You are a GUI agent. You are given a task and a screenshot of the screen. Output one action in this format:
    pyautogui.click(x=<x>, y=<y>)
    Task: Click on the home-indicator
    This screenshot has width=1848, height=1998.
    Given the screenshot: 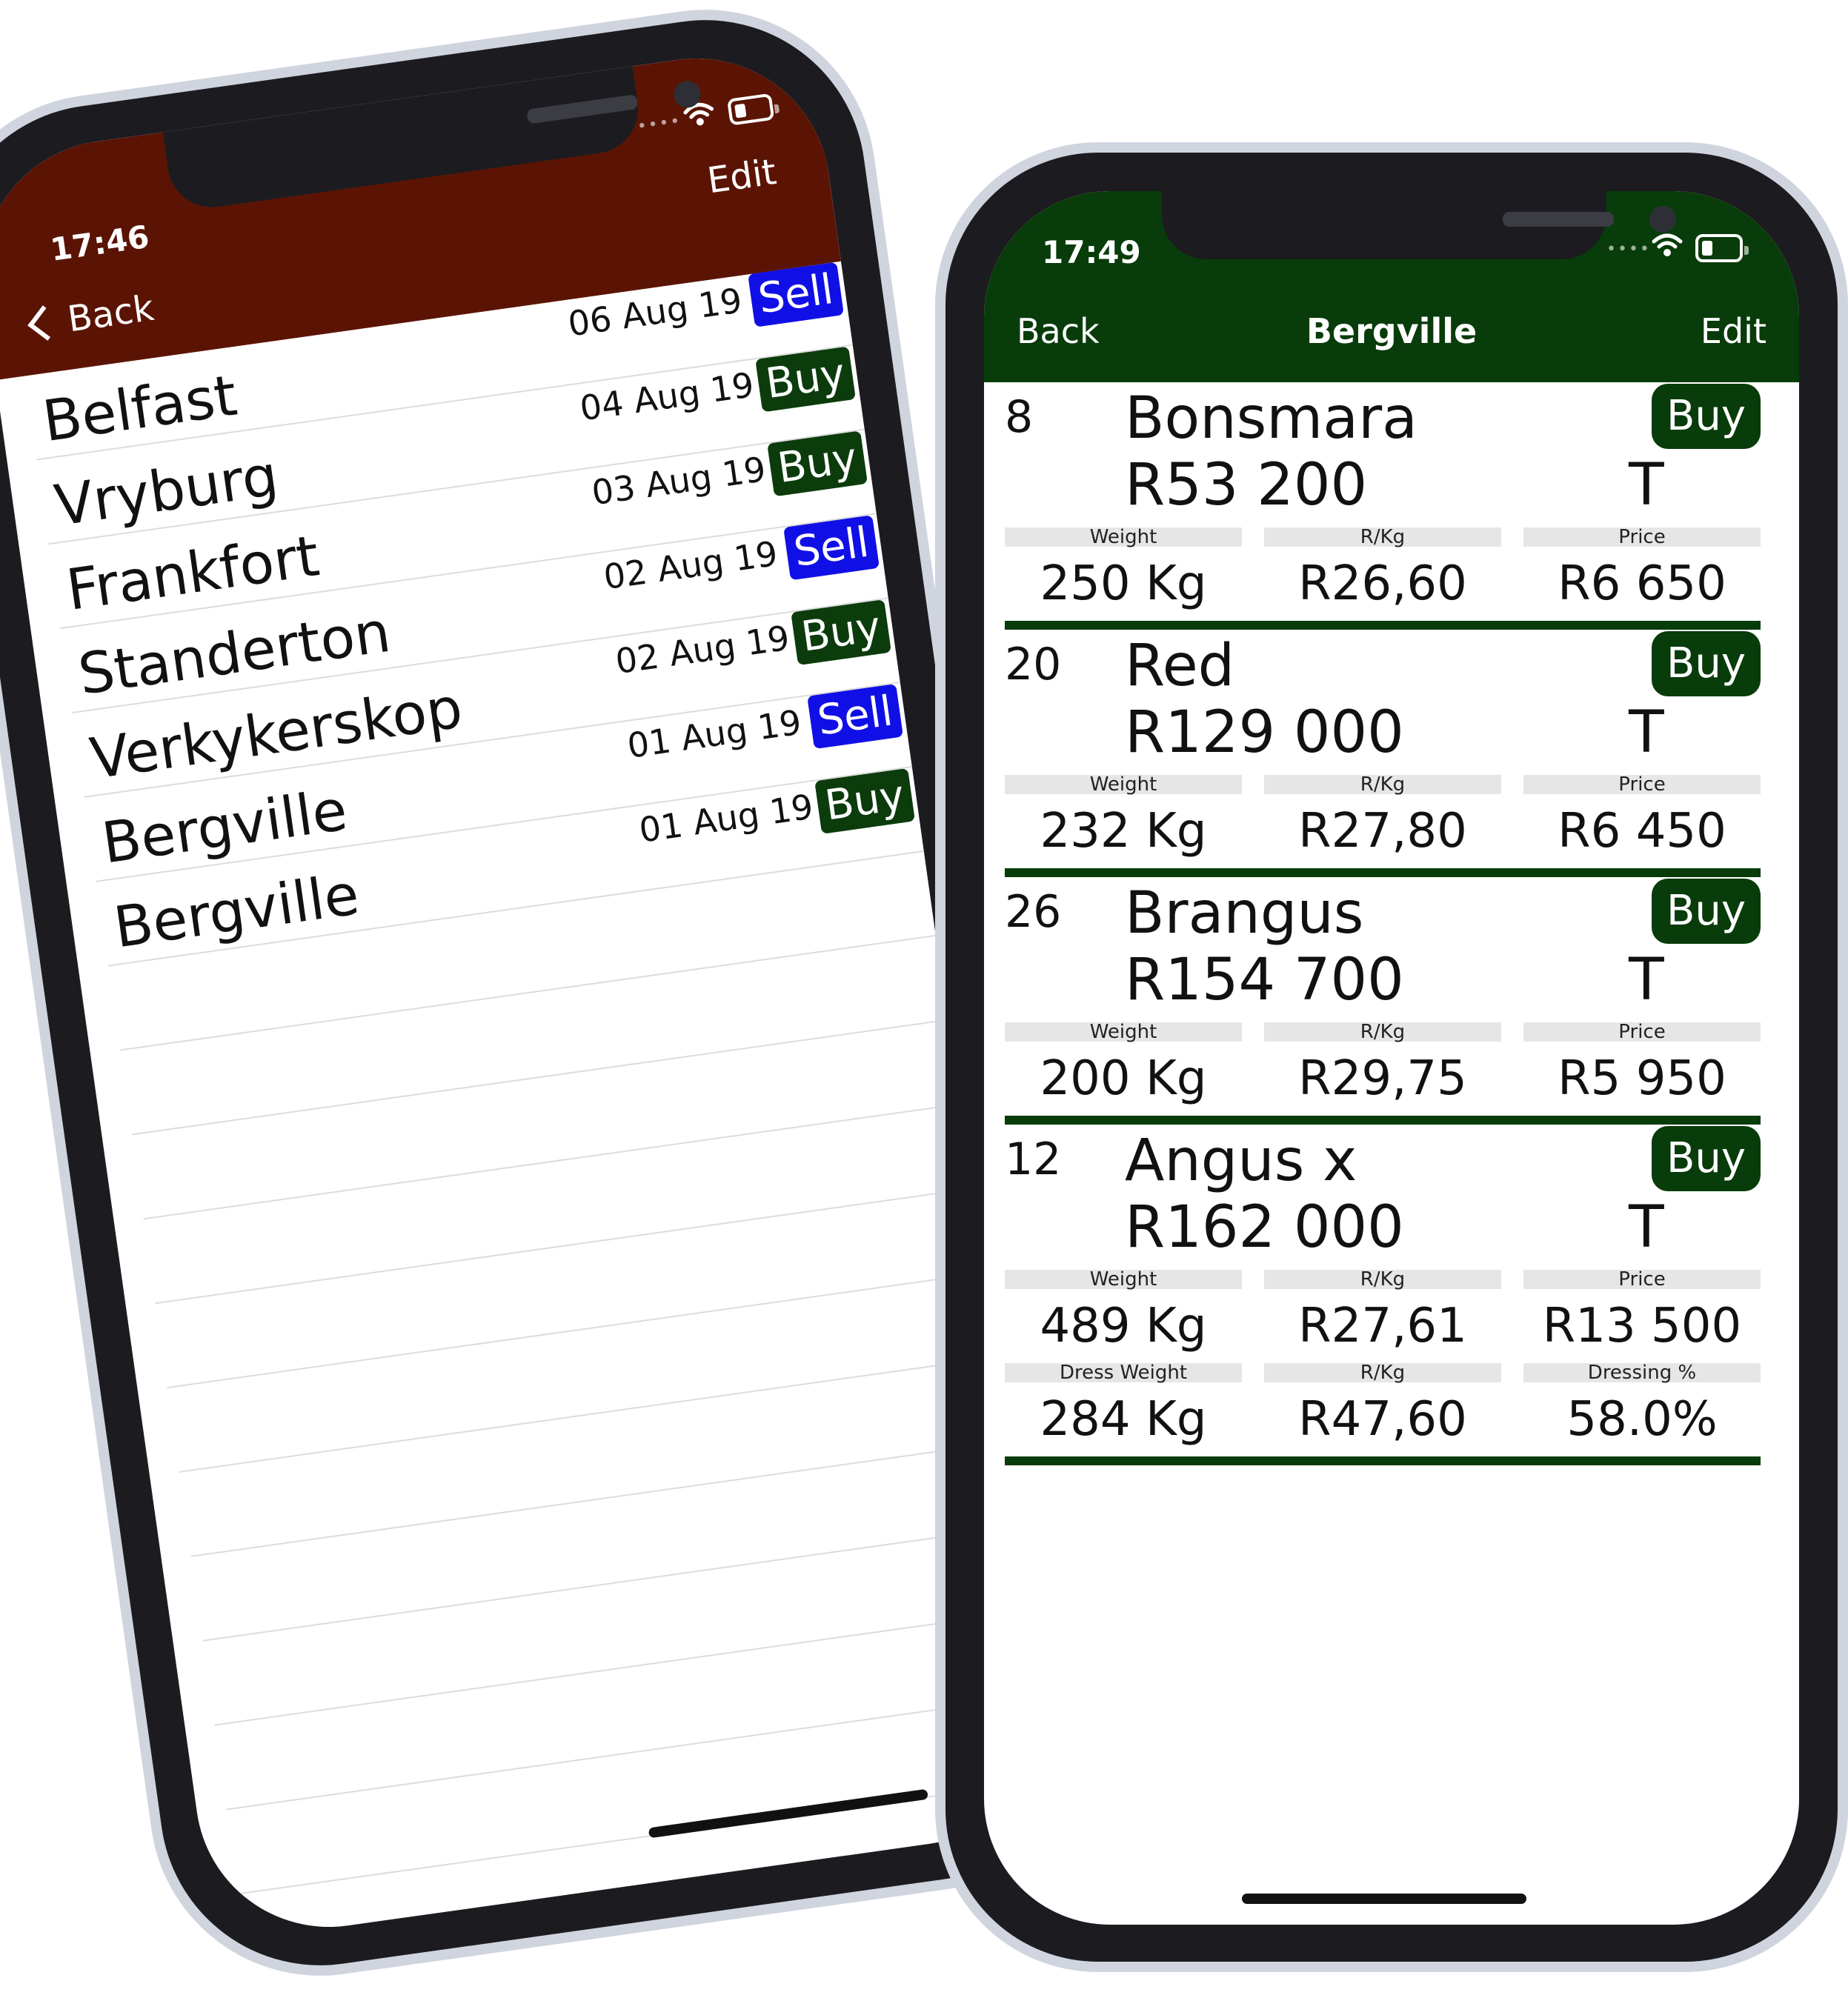 What is the action you would take?
    pyautogui.click(x=1384, y=1899)
    